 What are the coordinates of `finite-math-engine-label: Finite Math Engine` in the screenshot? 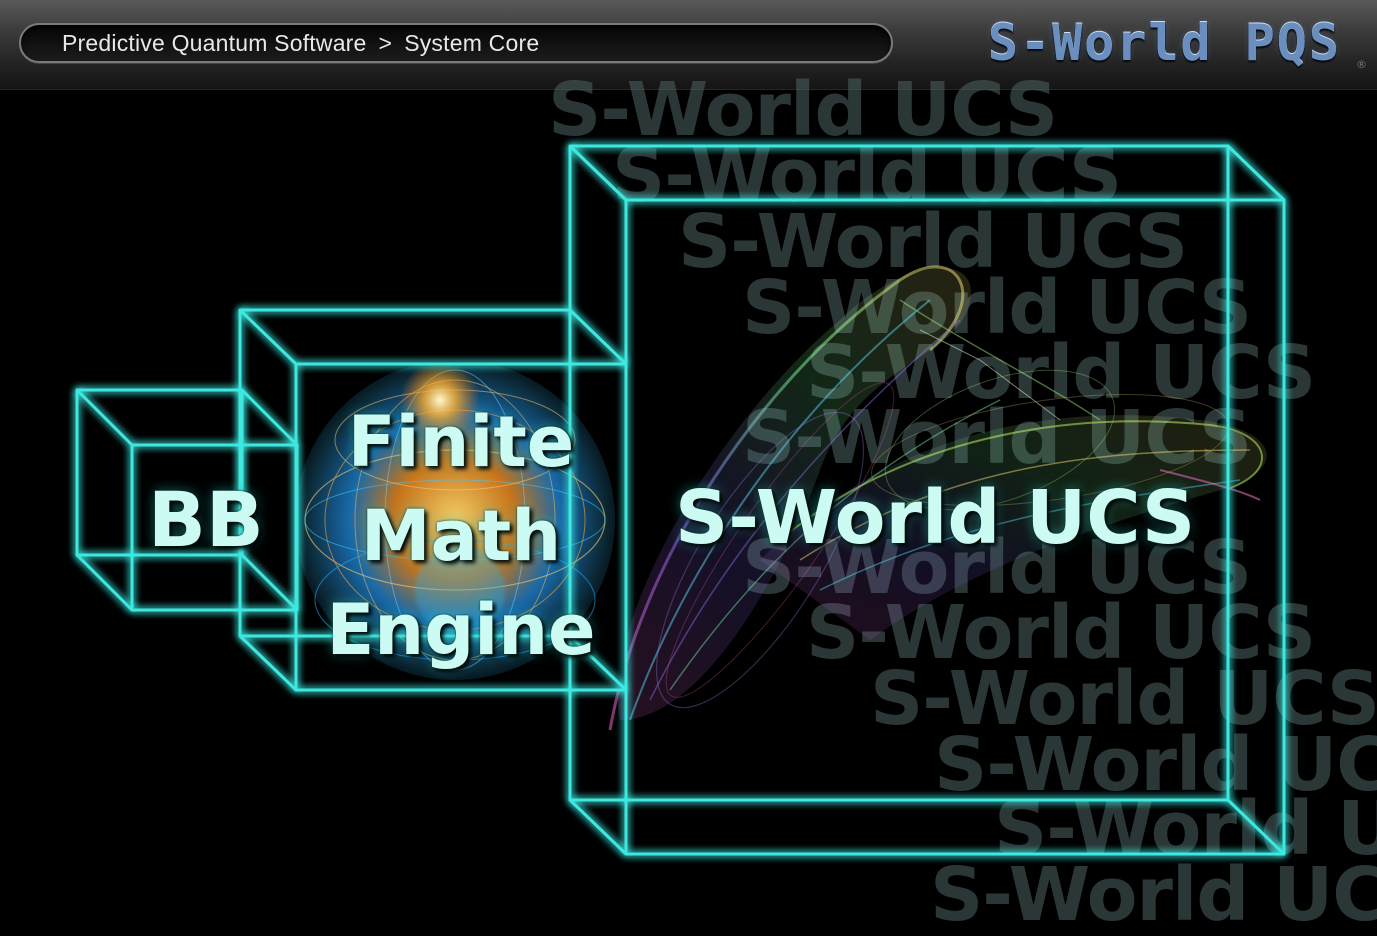 It's located at (461, 536).